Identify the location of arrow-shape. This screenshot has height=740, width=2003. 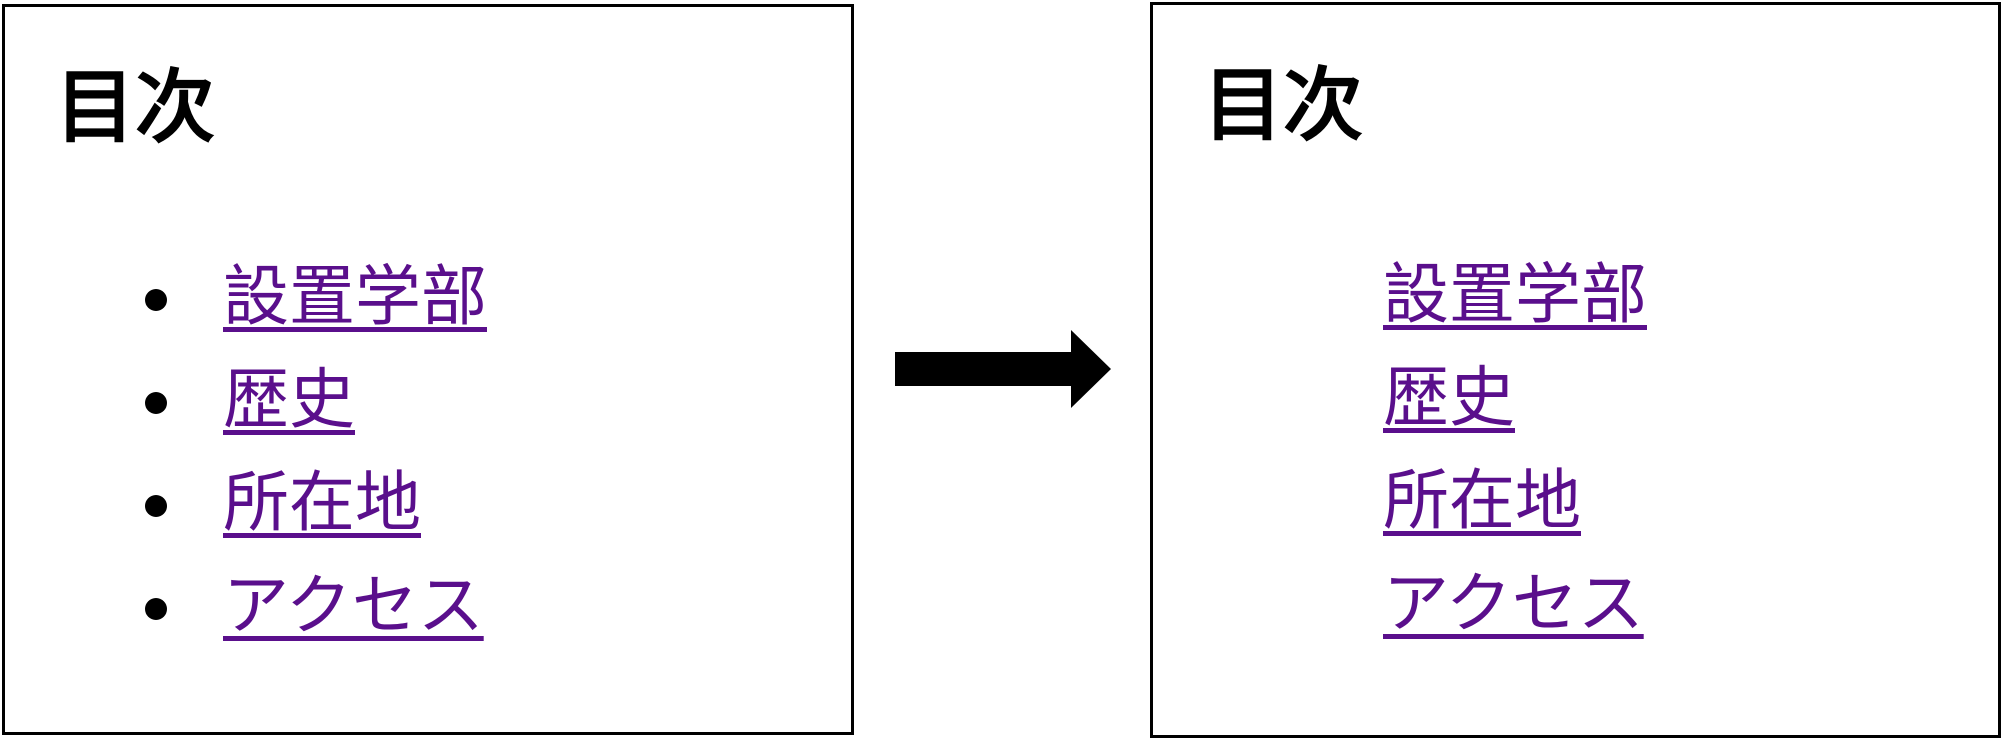
(1003, 369).